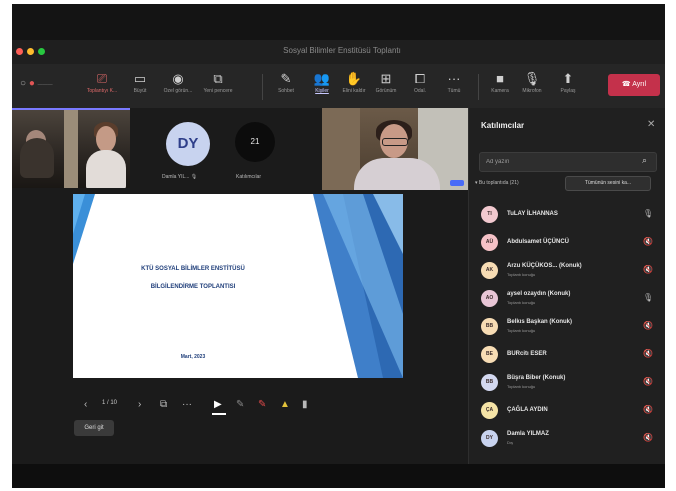  Describe the element at coordinates (500, 91) in the screenshot. I see `toolbar-item-label: Kamera` at that location.